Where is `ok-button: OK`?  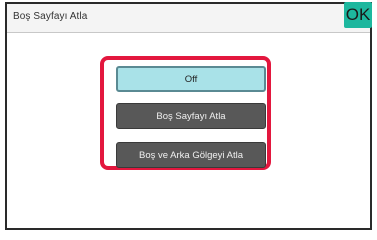
ok-button: OK is located at coordinates (358, 15).